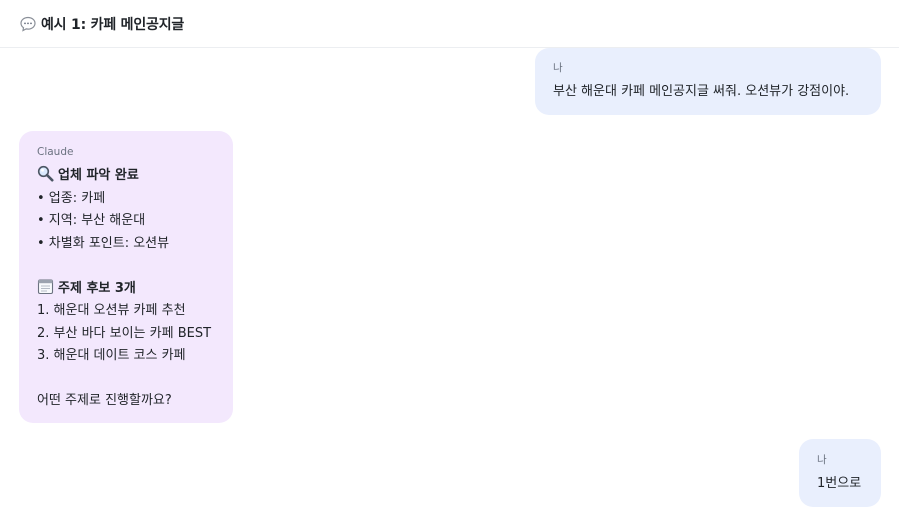 This screenshot has width=899, height=518. Describe the element at coordinates (449, 24) in the screenshot. I see `chat-header: 예시 1: 카페 메인공지글` at that location.